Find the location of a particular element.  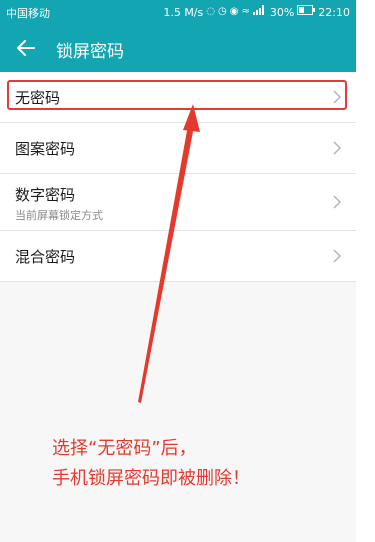

option-pin: 数字密码 当前屏幕锁定方式 is located at coordinates (178, 202).